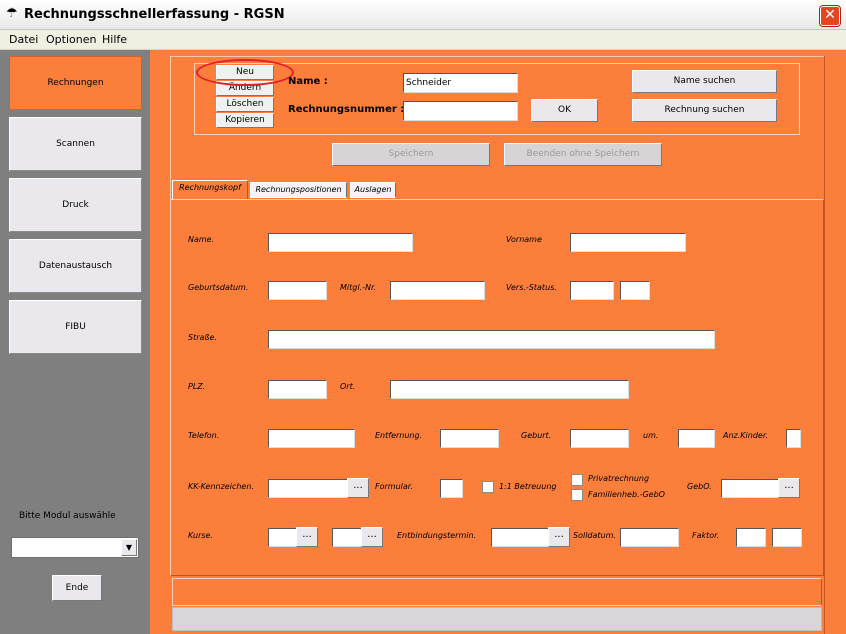 The height and width of the screenshot is (634, 846). What do you see at coordinates (429, 83) in the screenshot?
I see `name-search-value: Schneider` at bounding box center [429, 83].